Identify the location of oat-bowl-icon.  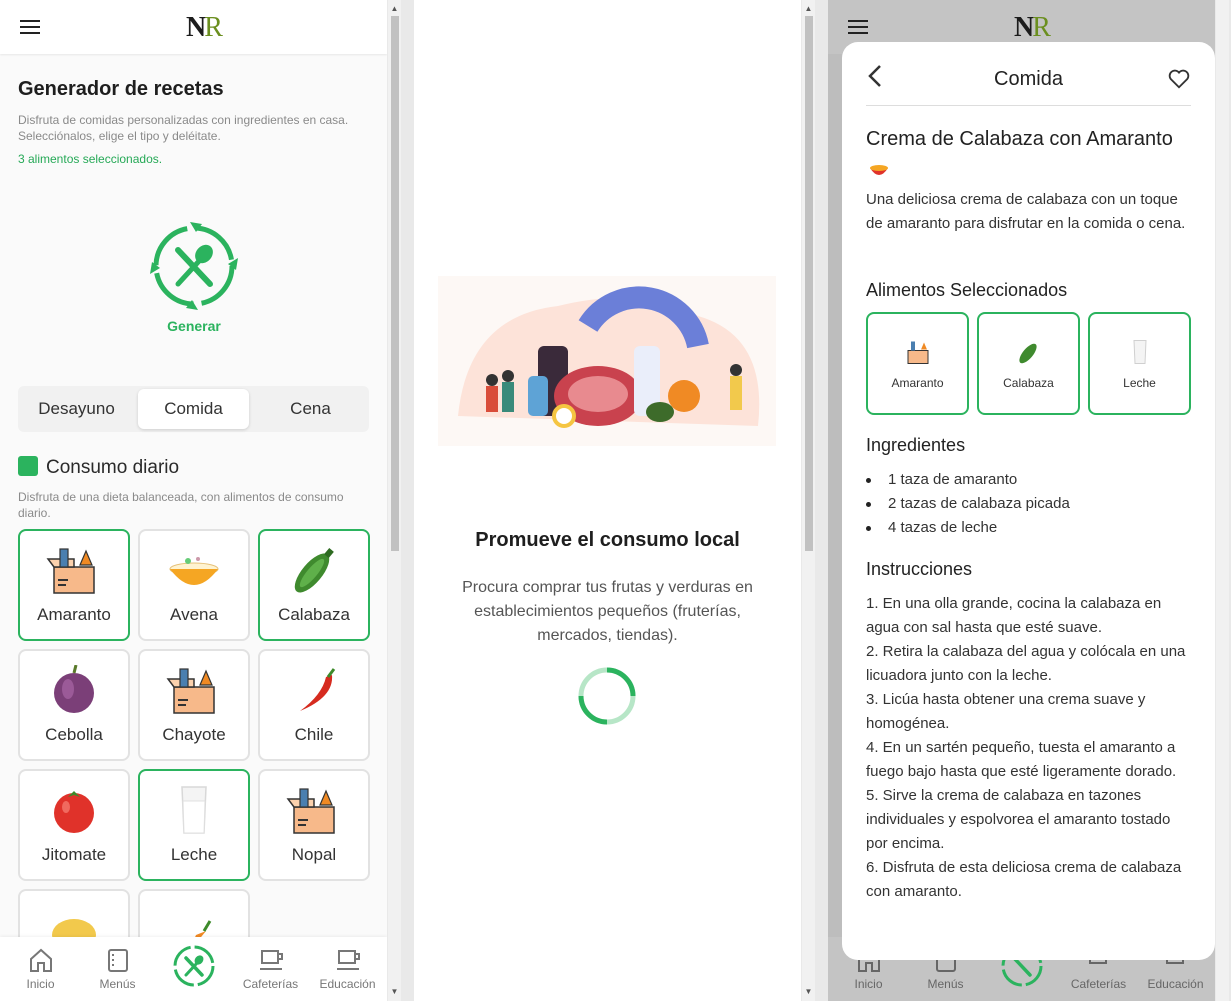
(194, 571).